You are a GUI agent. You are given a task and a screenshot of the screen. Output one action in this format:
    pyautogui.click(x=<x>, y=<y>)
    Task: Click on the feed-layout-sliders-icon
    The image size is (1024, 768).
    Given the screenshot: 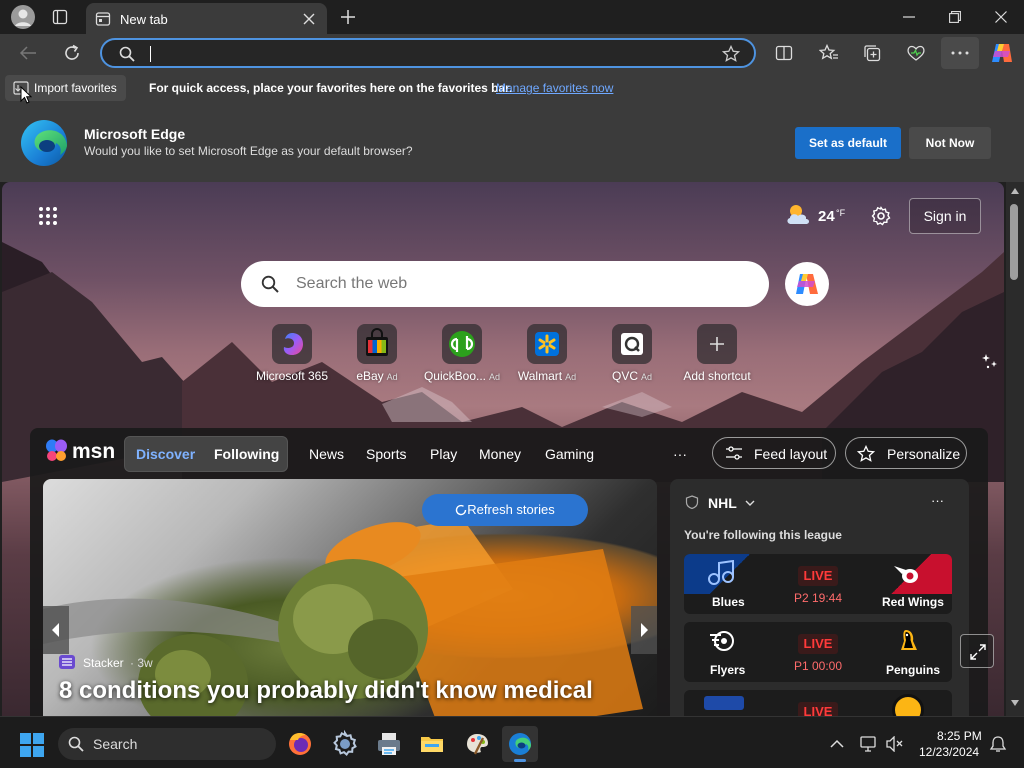 What is the action you would take?
    pyautogui.click(x=734, y=453)
    